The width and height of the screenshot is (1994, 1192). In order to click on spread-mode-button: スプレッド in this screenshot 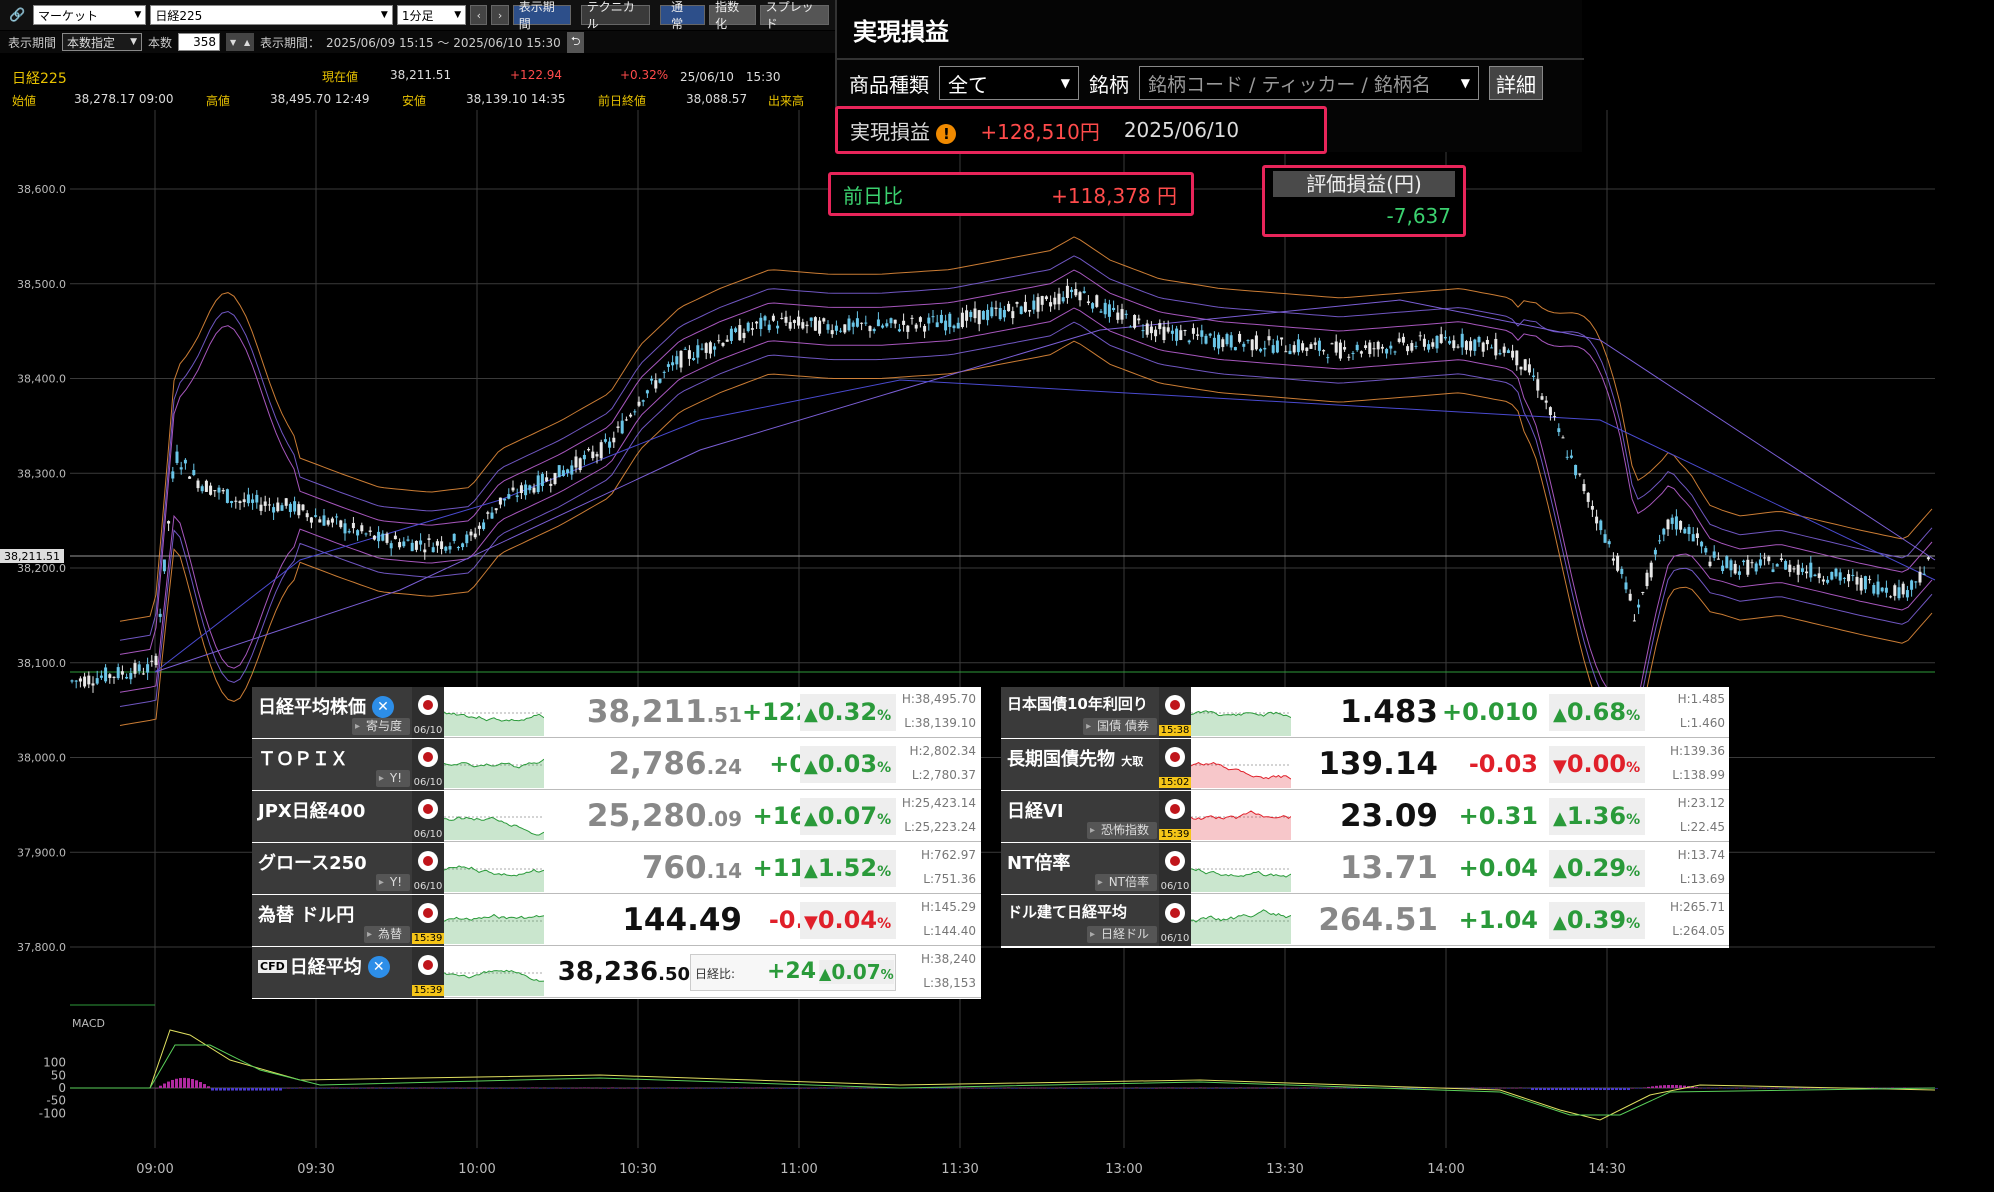, I will do `click(794, 15)`.